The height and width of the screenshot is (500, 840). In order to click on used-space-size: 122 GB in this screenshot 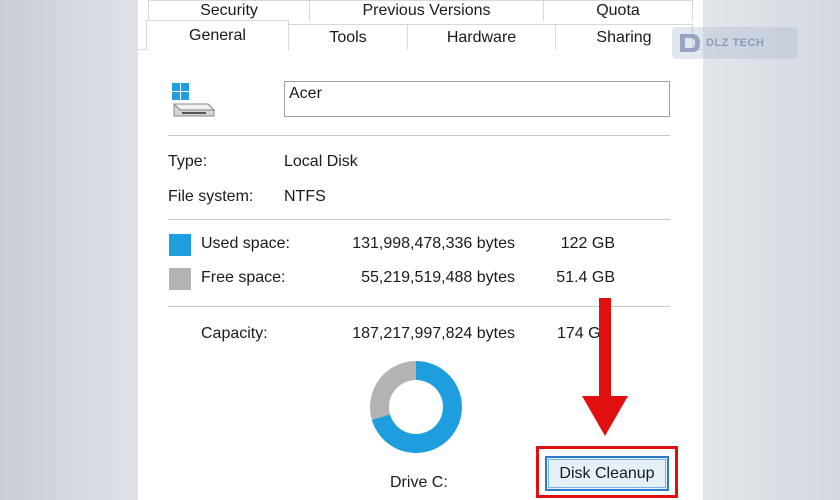, I will do `click(587, 243)`.